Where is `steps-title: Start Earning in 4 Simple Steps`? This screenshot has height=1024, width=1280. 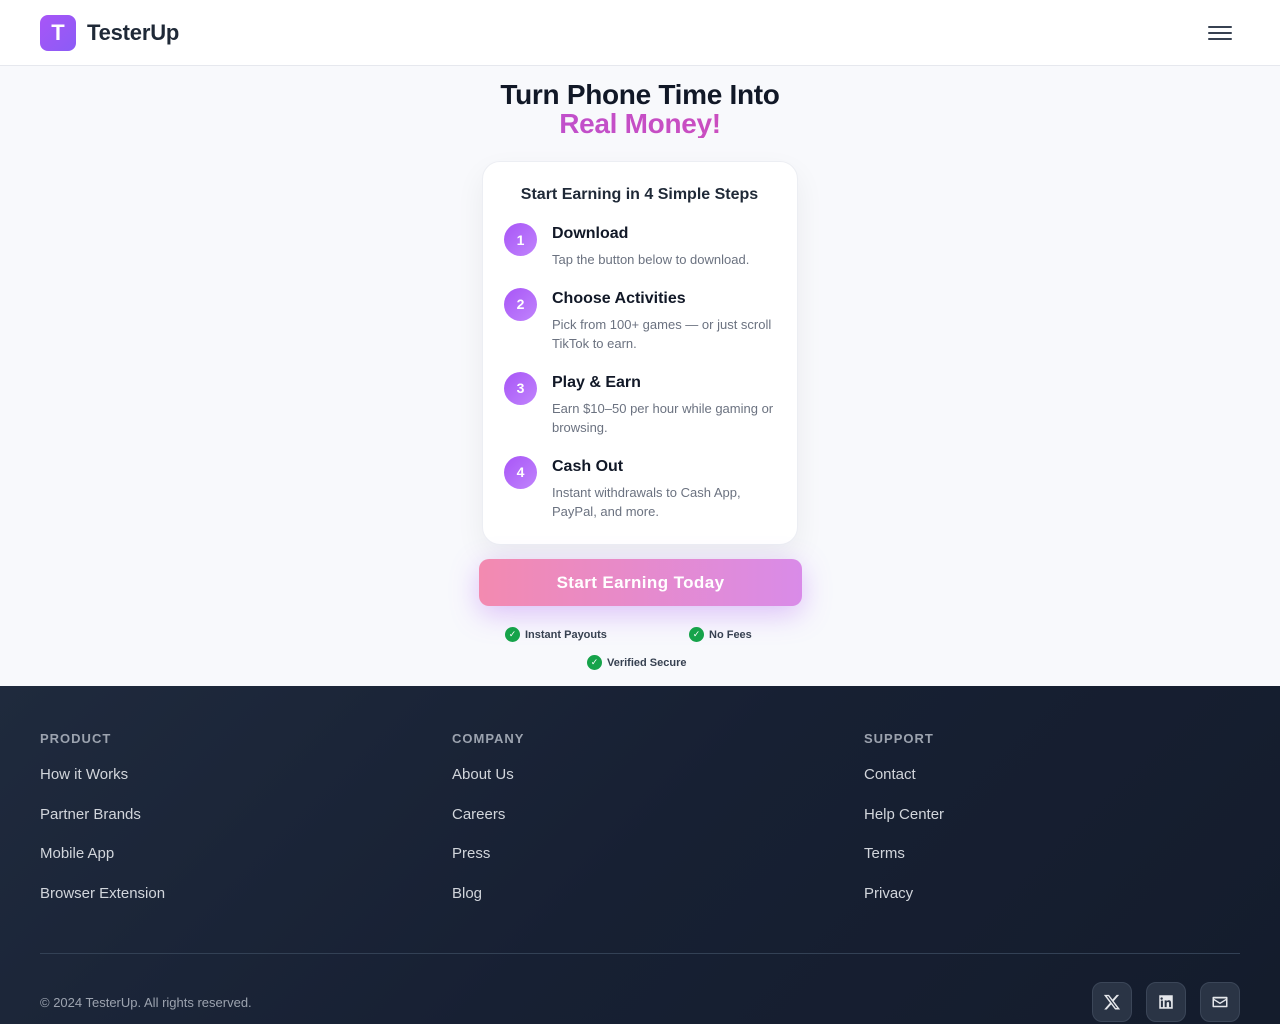
steps-title: Start Earning in 4 Simple Steps is located at coordinates (639, 194).